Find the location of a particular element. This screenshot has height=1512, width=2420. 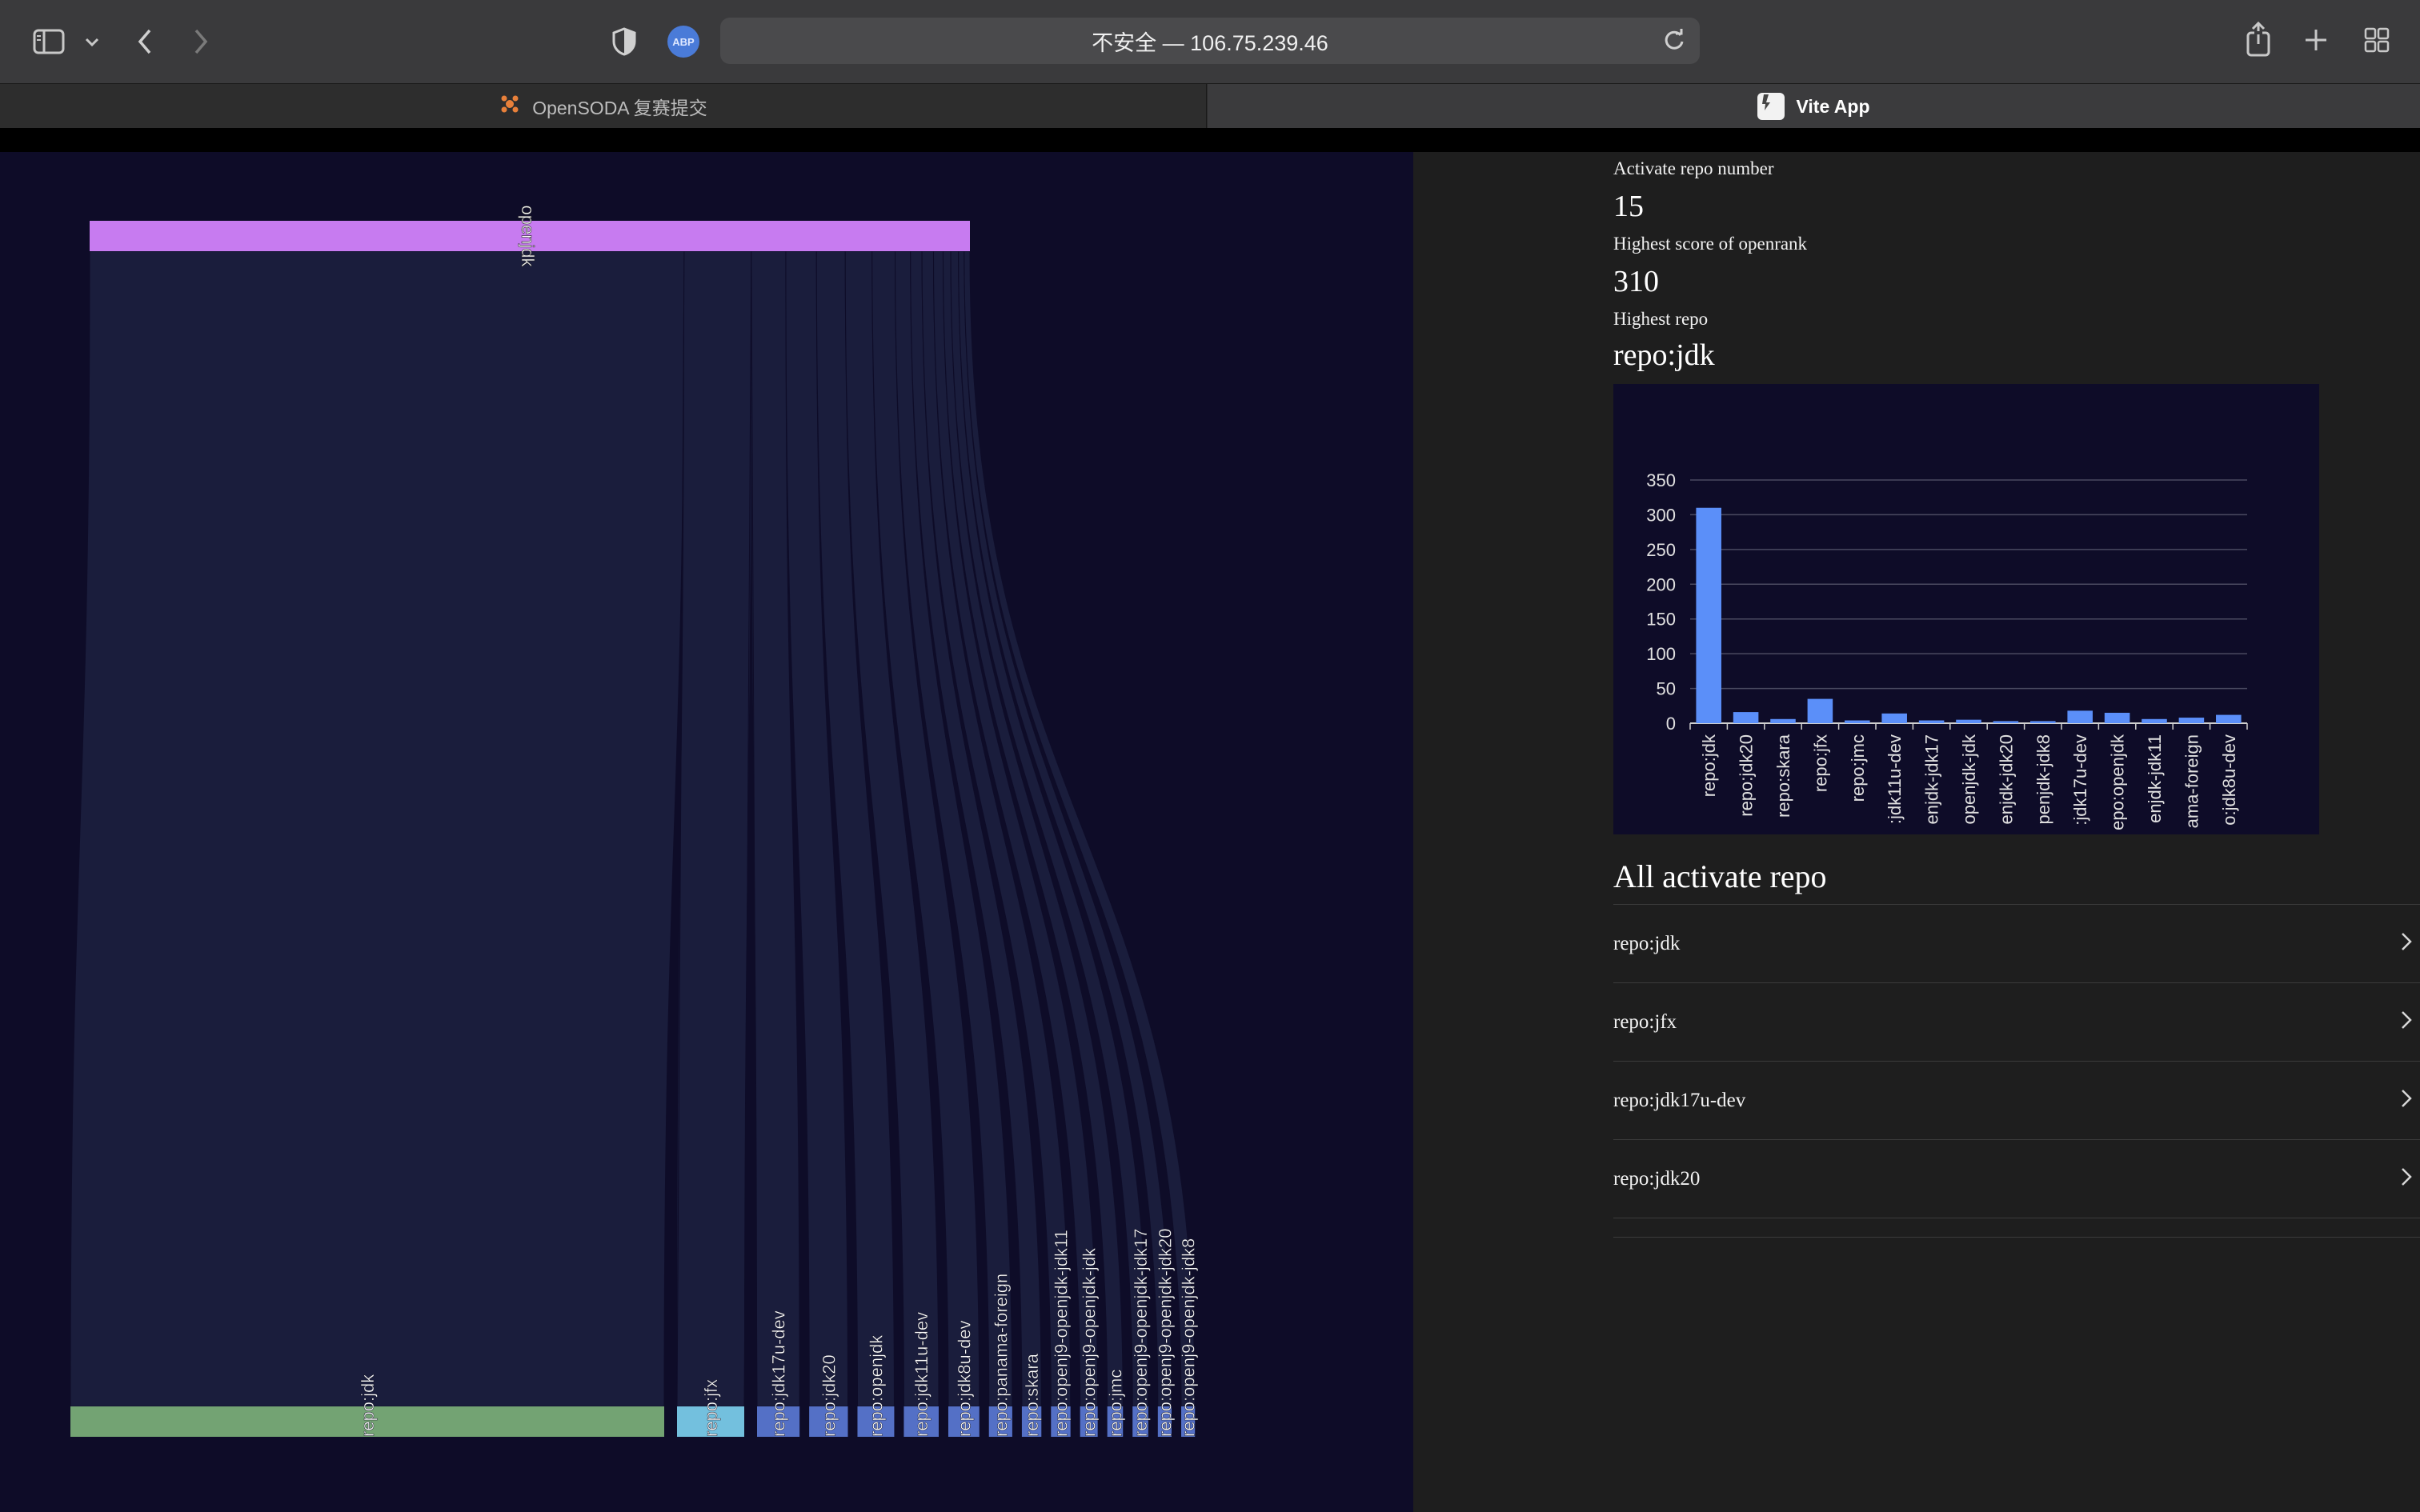

list-item-label: repo:jfx is located at coordinates (1645, 1021).